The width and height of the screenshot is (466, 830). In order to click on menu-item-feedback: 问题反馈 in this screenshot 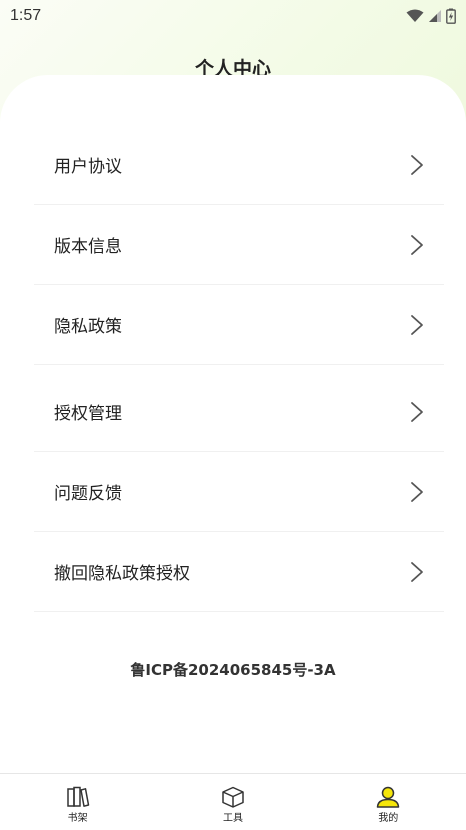, I will do `click(239, 492)`.